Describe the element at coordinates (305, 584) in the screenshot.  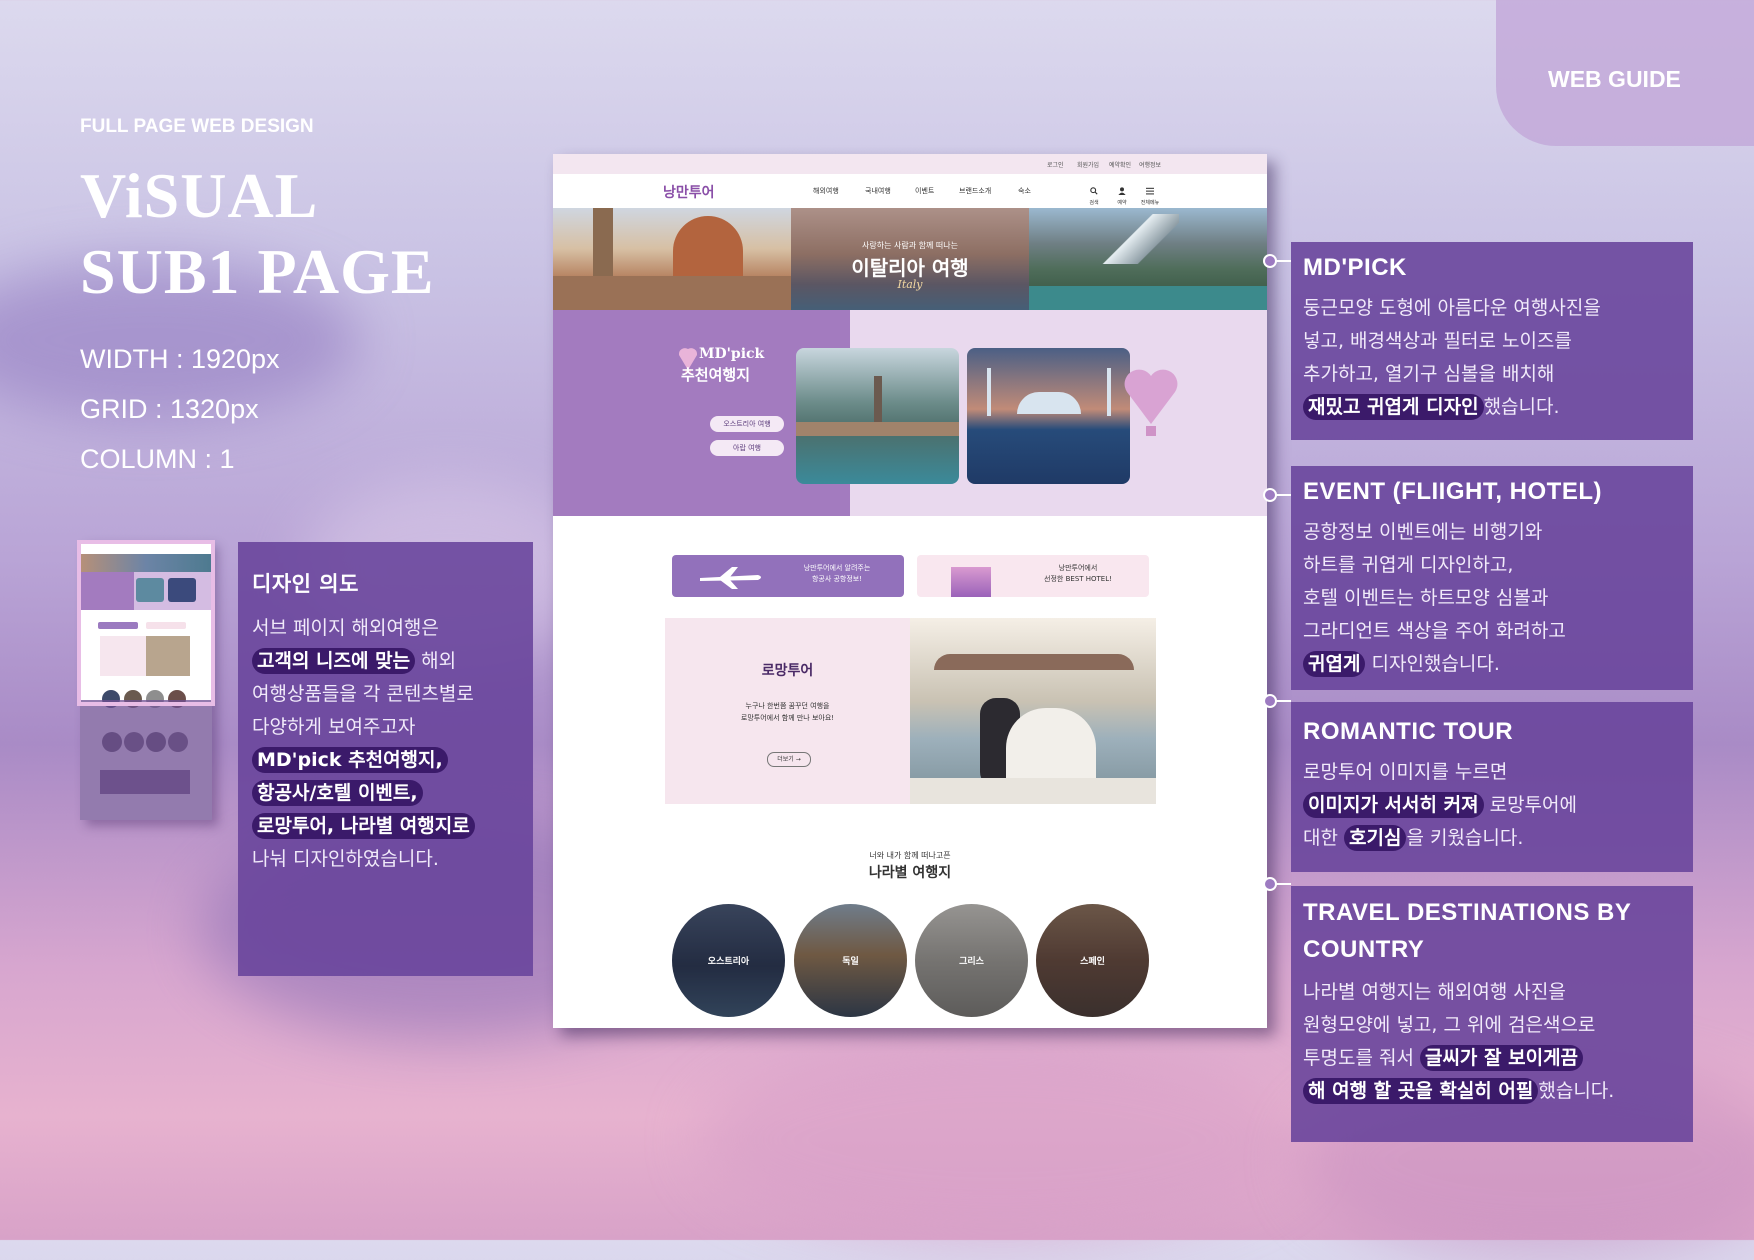
I see `design-intent-title: 디자인 의도` at that location.